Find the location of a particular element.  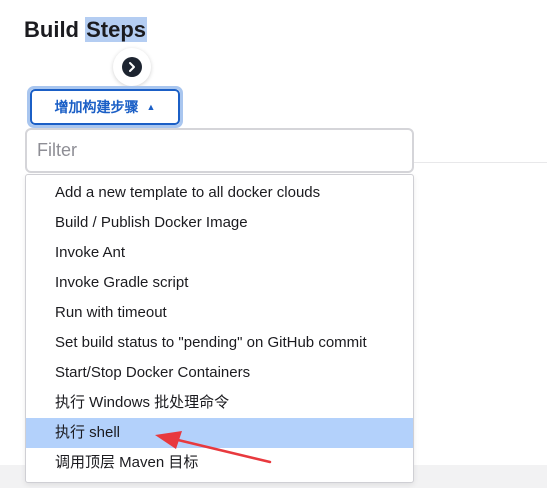

filter-input is located at coordinates (219, 150).